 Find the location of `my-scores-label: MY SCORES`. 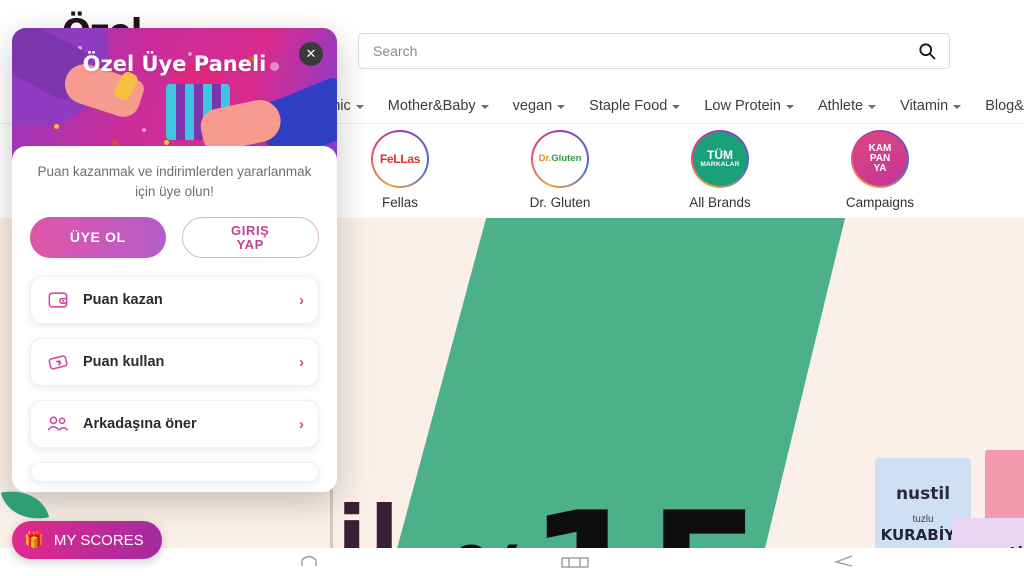

my-scores-label: MY SCORES is located at coordinates (98, 540).